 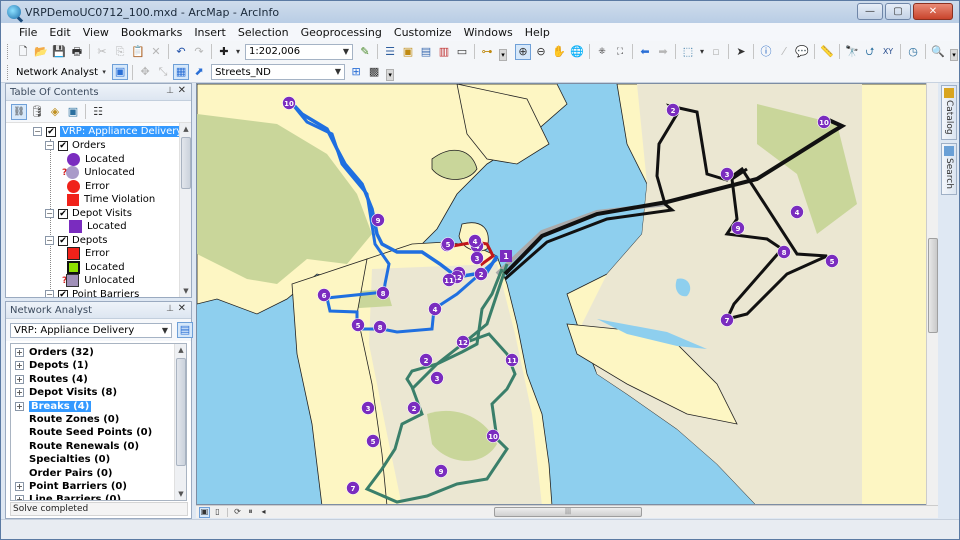 I want to click on minimize-button: —, so click(x=870, y=11).